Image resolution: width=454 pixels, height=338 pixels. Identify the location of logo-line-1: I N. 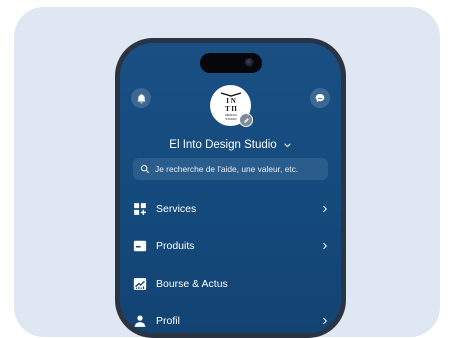
(231, 101).